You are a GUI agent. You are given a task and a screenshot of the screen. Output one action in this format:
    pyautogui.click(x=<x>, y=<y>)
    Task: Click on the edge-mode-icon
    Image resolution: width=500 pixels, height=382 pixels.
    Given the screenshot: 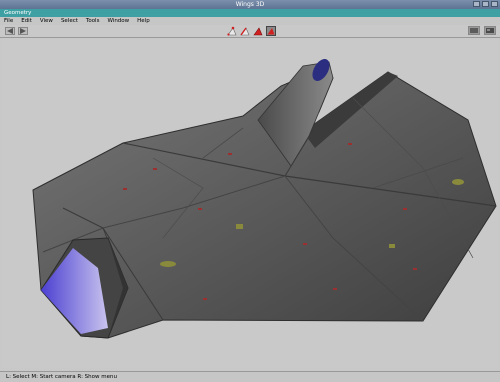 What is the action you would take?
    pyautogui.click(x=245, y=31)
    